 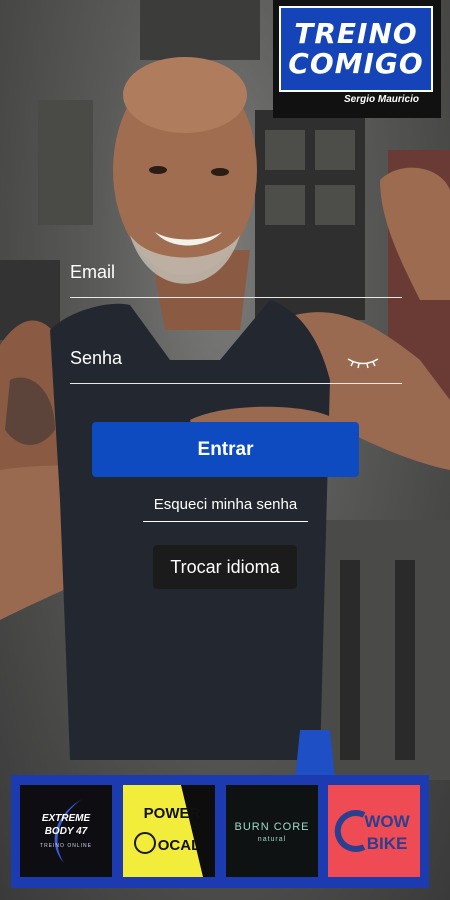 I want to click on sponsor-power-ocal: POWER OCAL, so click(x=169, y=831).